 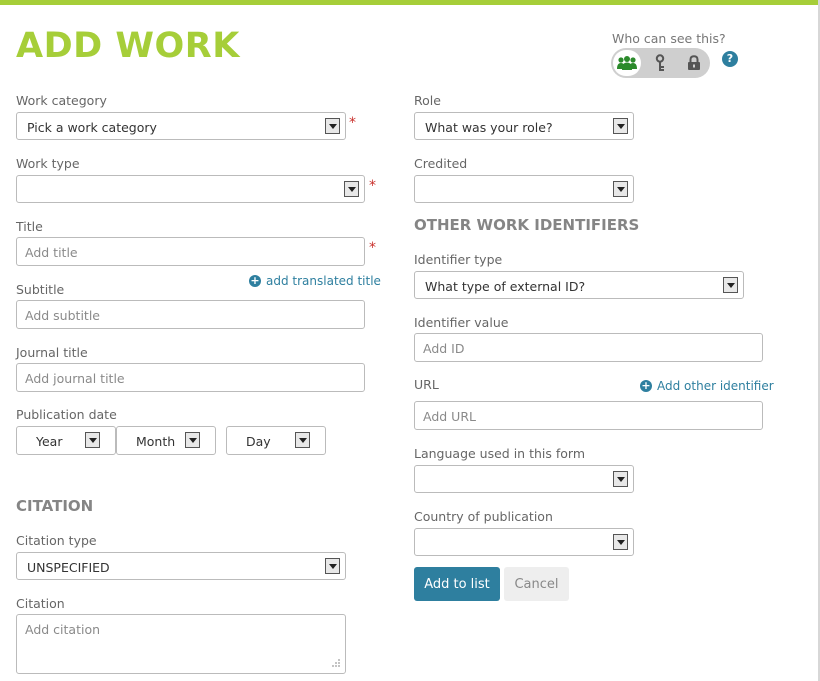 I want to click on identifier-value-placeholder: Add ID, so click(x=444, y=348).